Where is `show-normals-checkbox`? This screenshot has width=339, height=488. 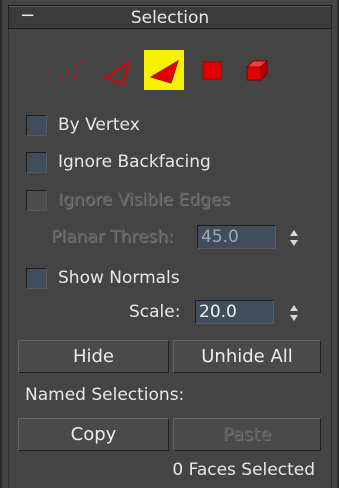
show-normals-checkbox is located at coordinates (36, 278).